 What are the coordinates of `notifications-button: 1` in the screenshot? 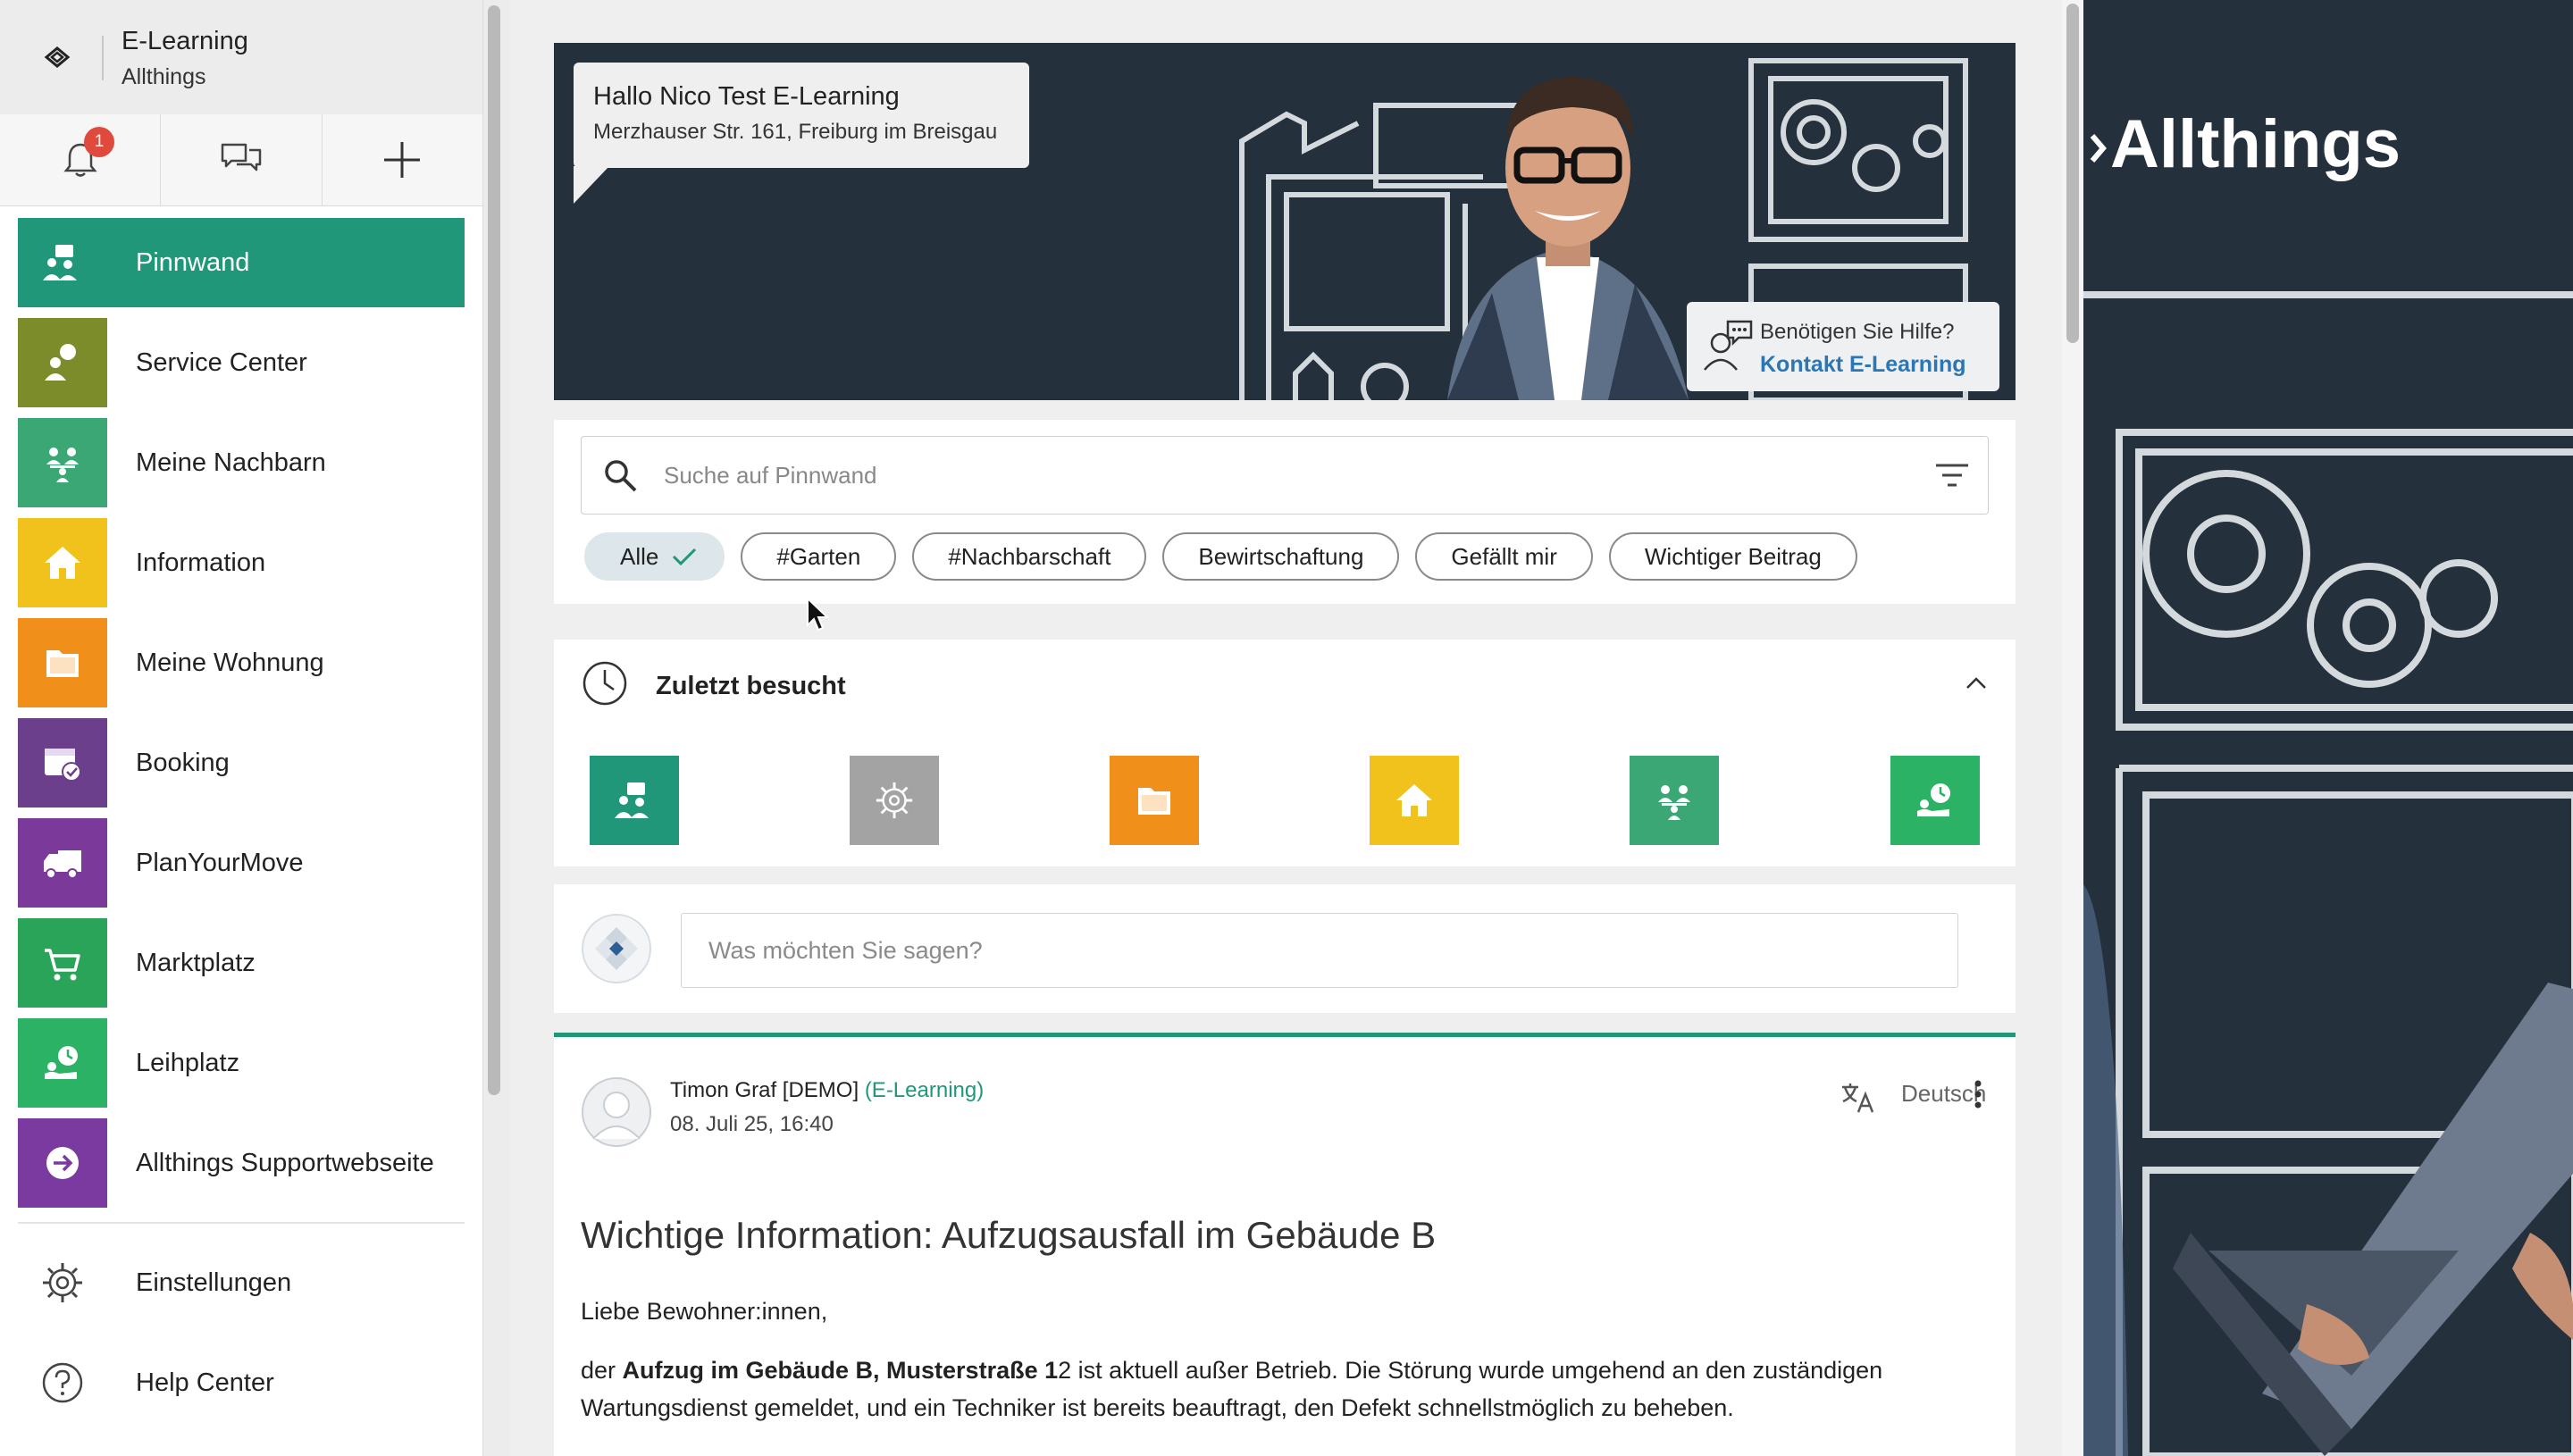 It's located at (81, 159).